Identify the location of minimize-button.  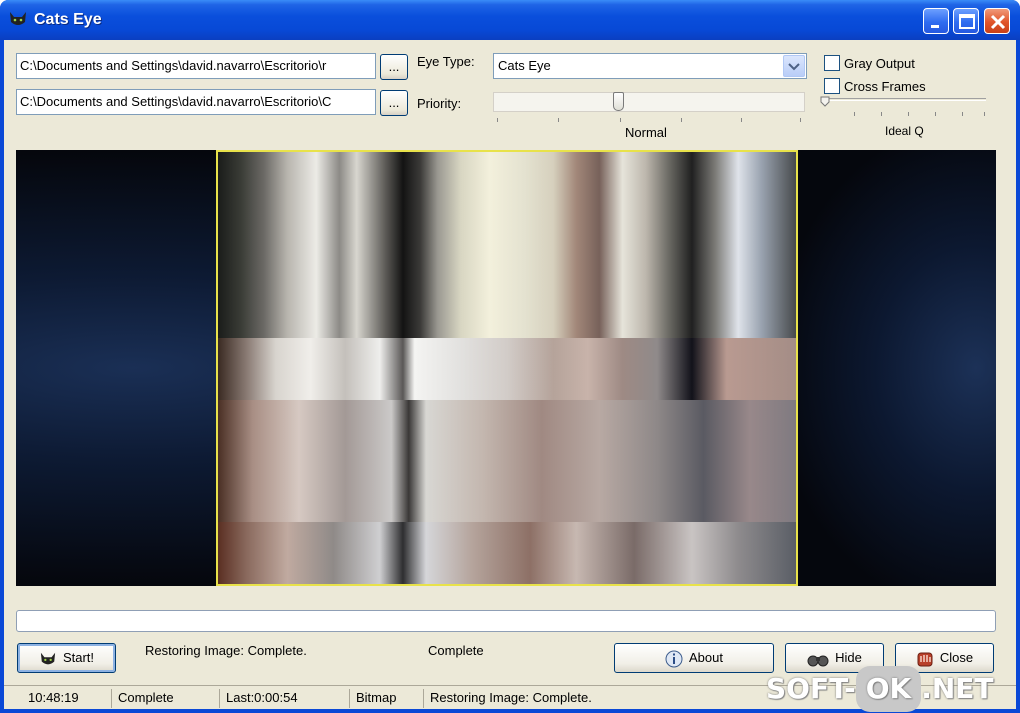
(936, 21).